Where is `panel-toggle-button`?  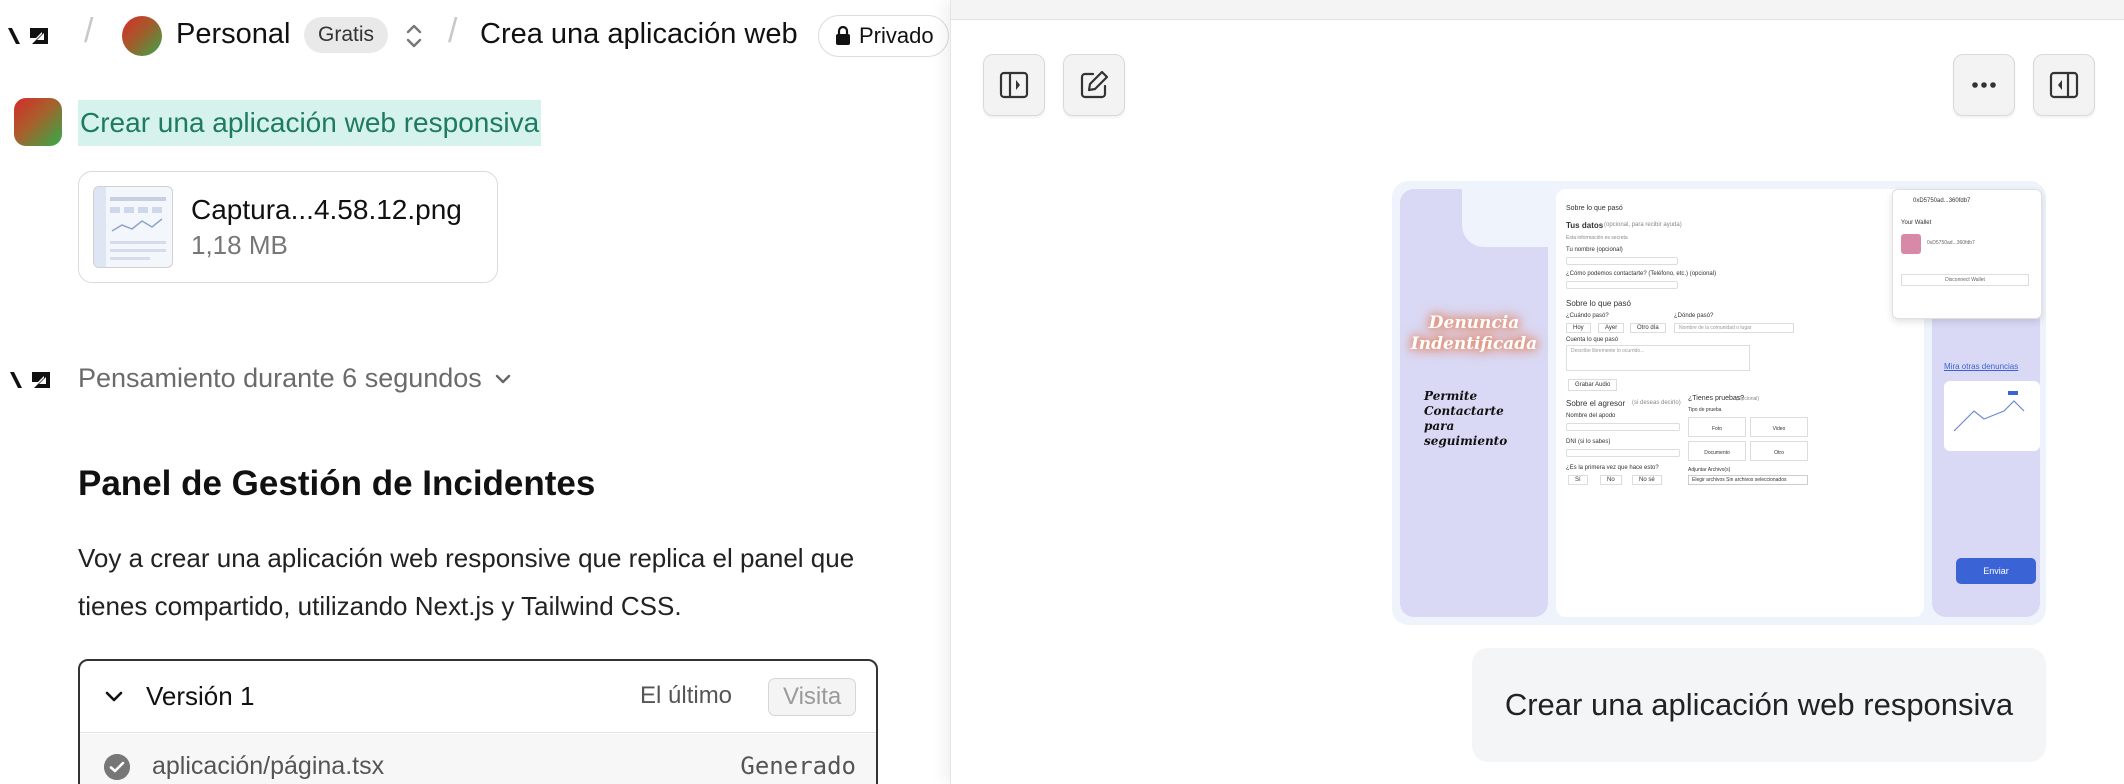 panel-toggle-button is located at coordinates (2064, 85).